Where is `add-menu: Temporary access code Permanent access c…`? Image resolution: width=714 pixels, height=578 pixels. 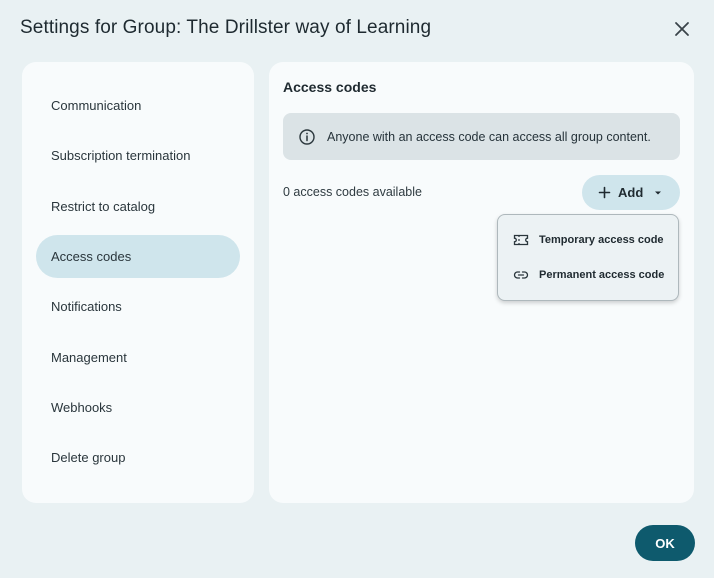 add-menu: Temporary access code Permanent access c… is located at coordinates (588, 257).